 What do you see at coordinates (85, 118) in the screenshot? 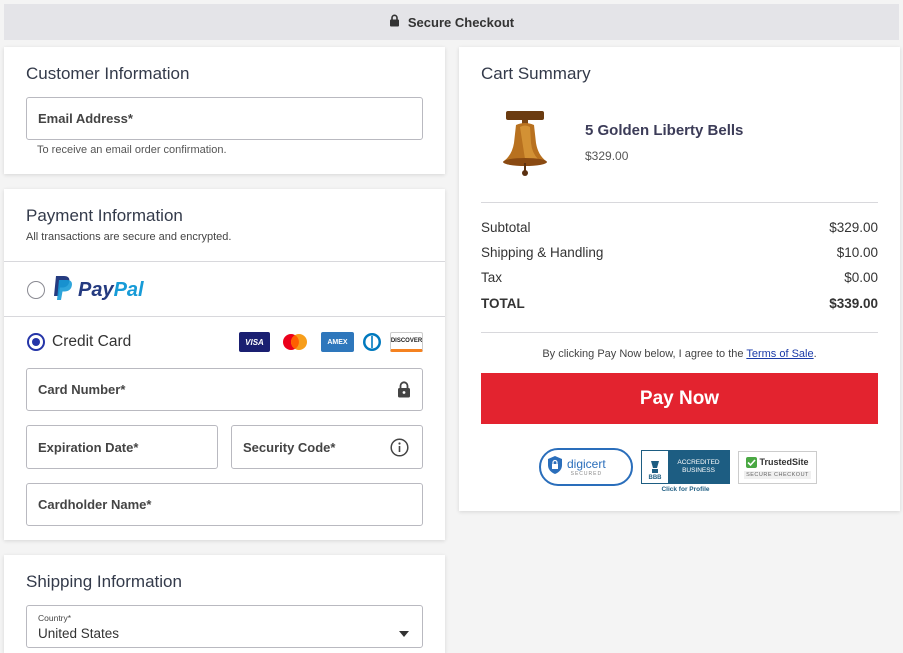
I see `email-label: Email Address*` at bounding box center [85, 118].